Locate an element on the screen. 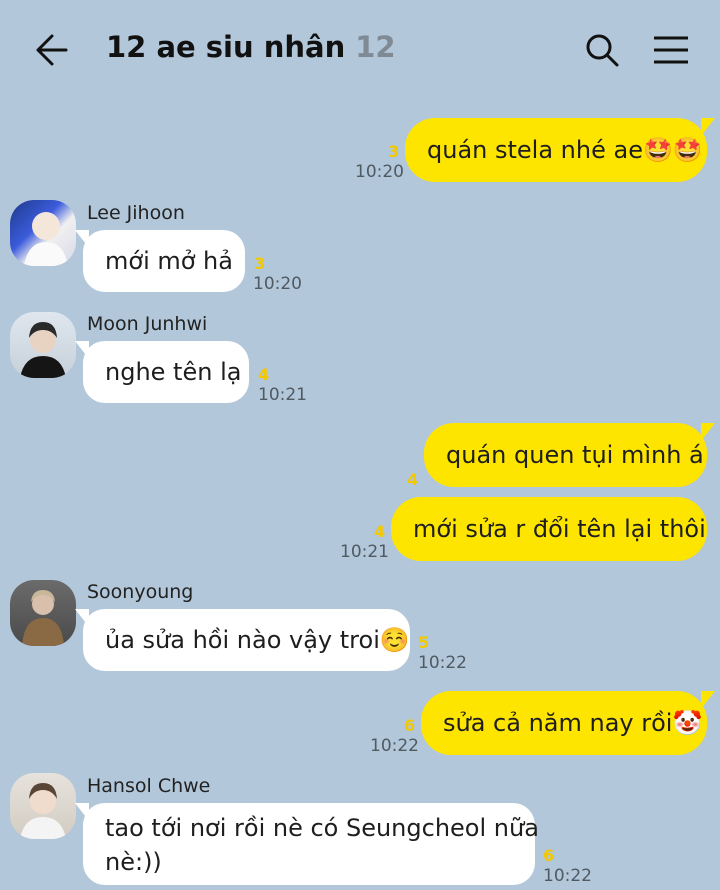 This screenshot has width=720, height=890. their-message-bubble: ủa sửa hồi nào vậy troi☺️ is located at coordinates (242, 640).